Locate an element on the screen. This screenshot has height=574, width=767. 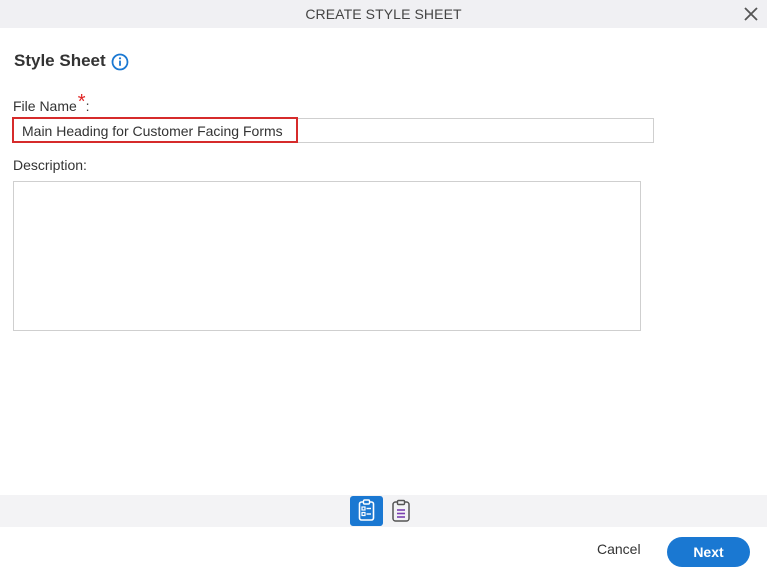
step-bar is located at coordinates (383, 511).